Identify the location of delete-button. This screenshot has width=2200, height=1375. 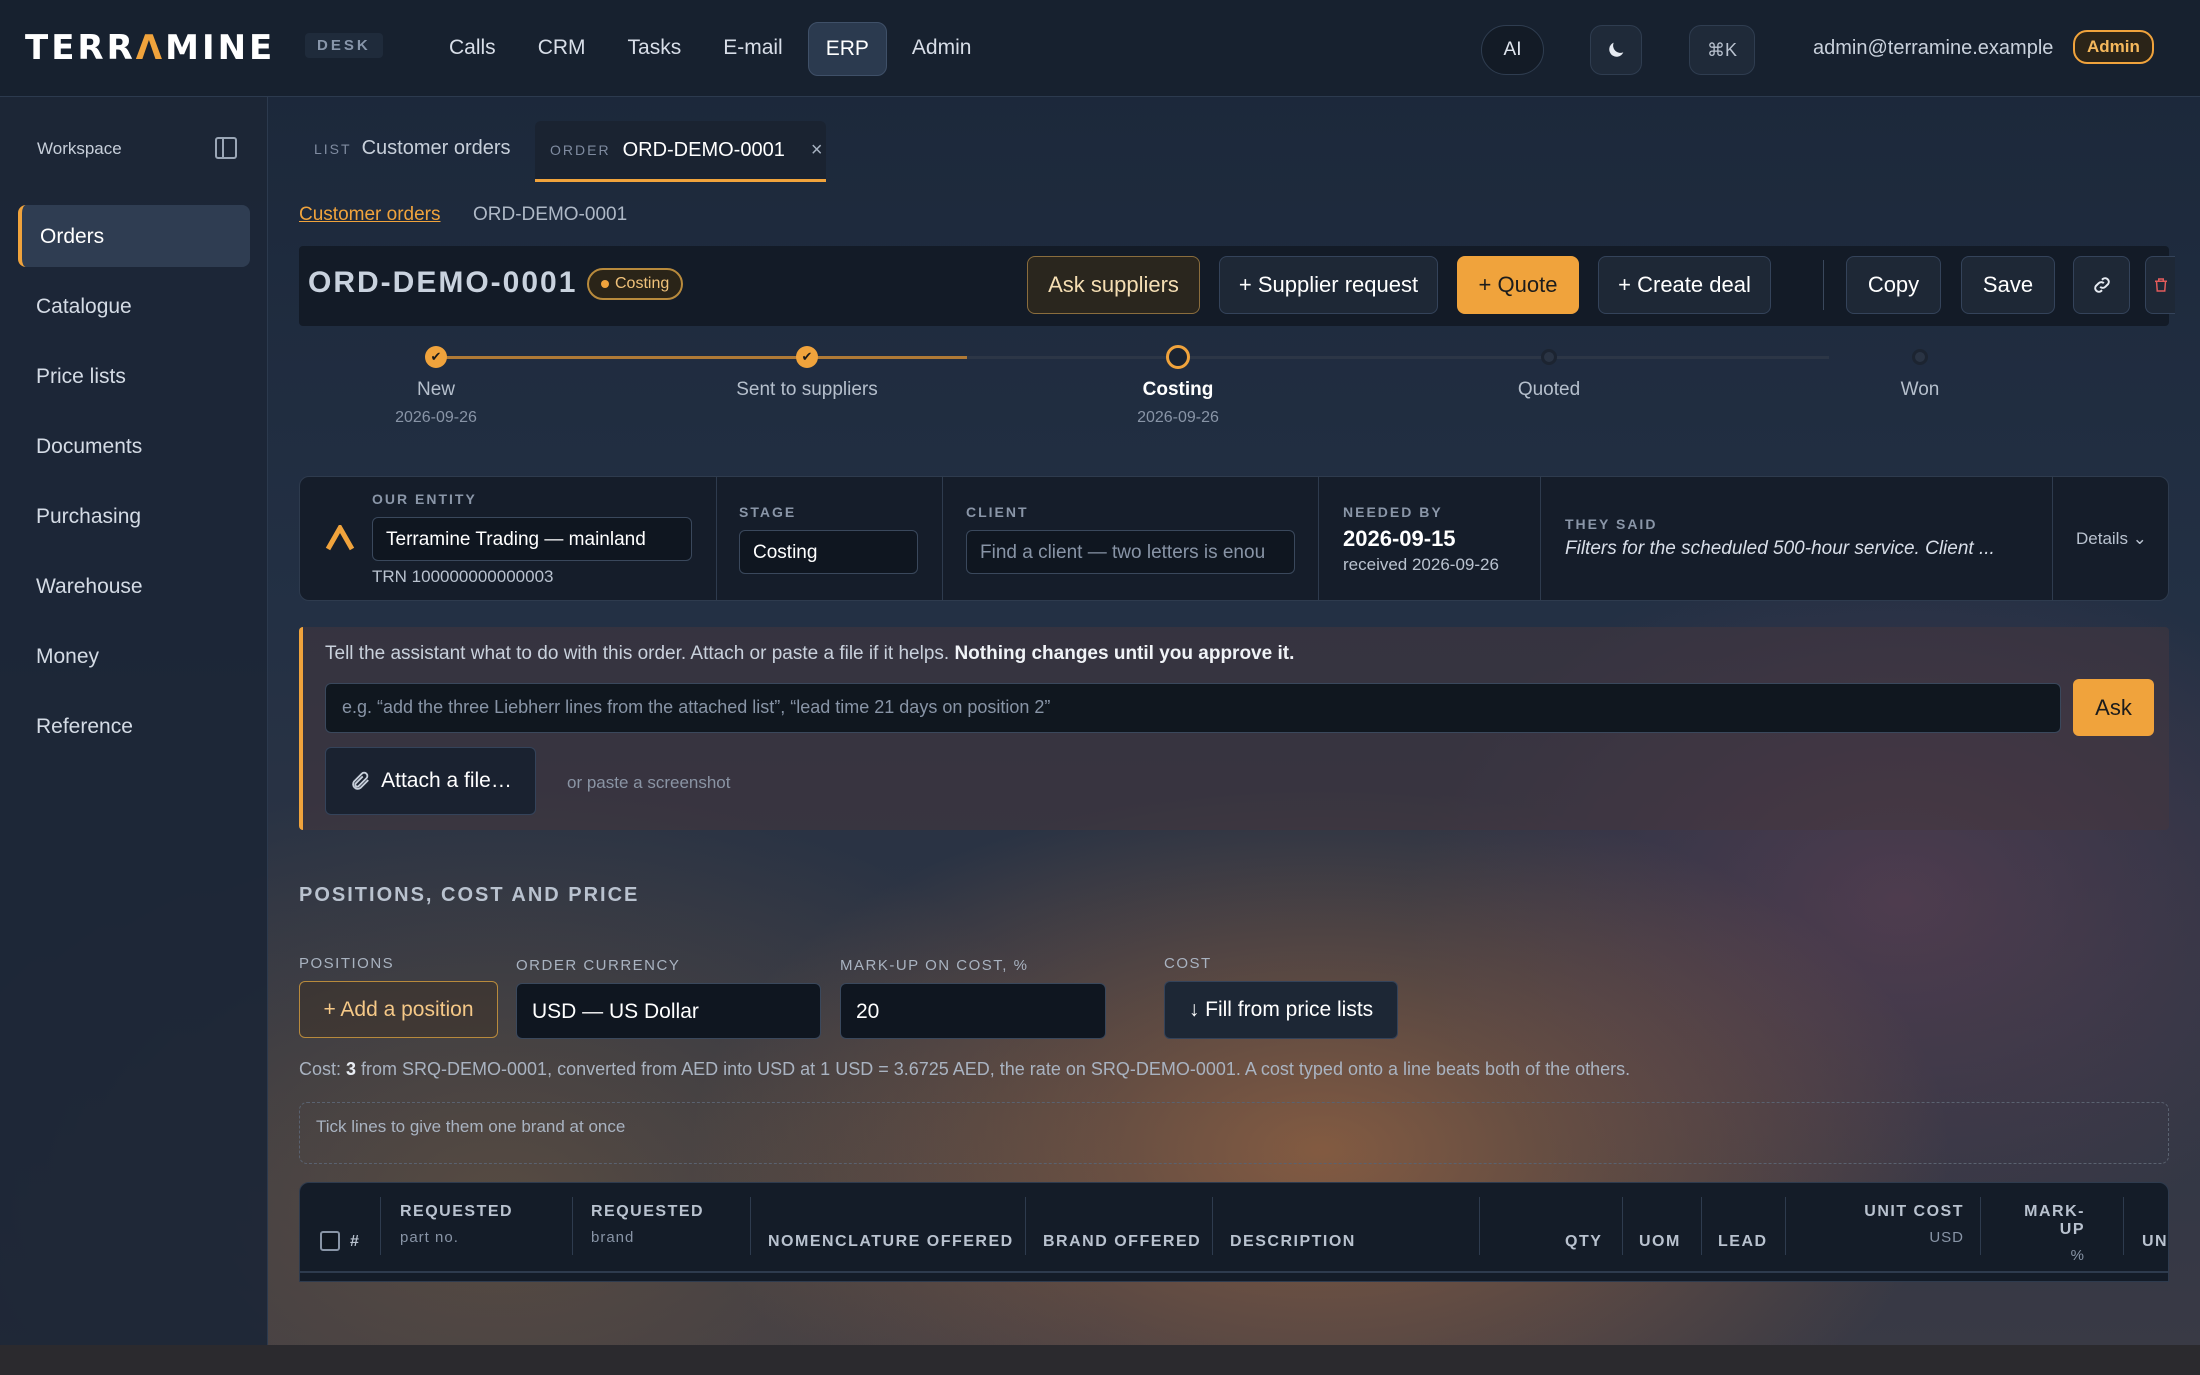
(2160, 285).